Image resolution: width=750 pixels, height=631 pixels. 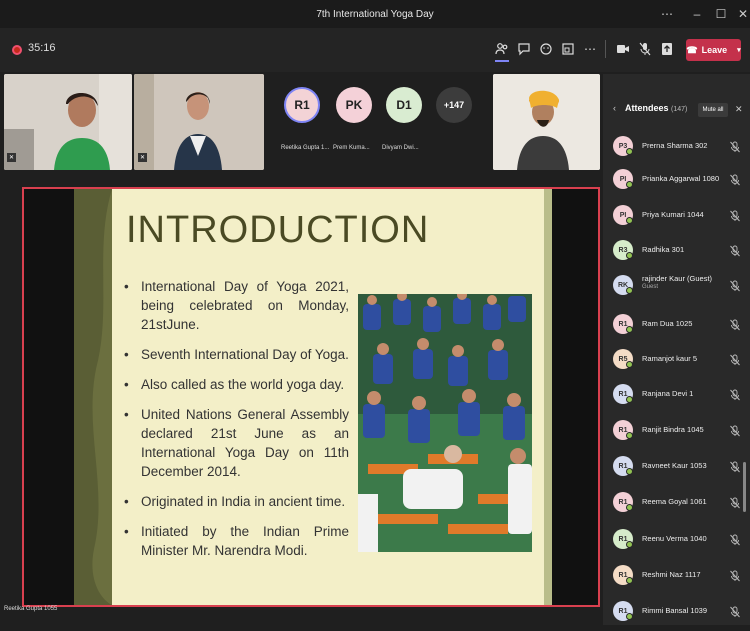 What do you see at coordinates (675, 610) in the screenshot?
I see `attendee-name: Rimmi Bansal 1039` at bounding box center [675, 610].